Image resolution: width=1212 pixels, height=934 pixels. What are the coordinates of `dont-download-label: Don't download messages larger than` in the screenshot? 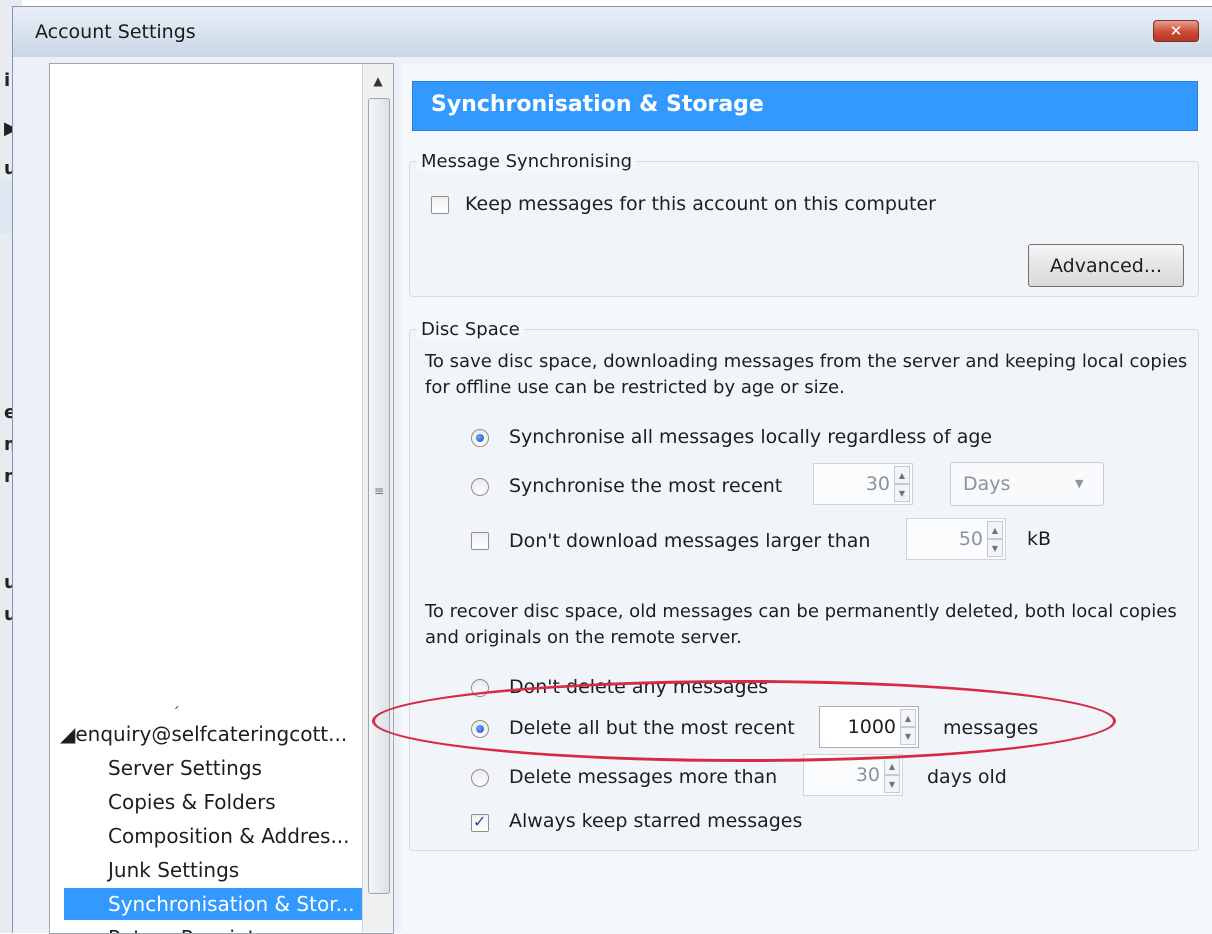 It's located at (690, 541).